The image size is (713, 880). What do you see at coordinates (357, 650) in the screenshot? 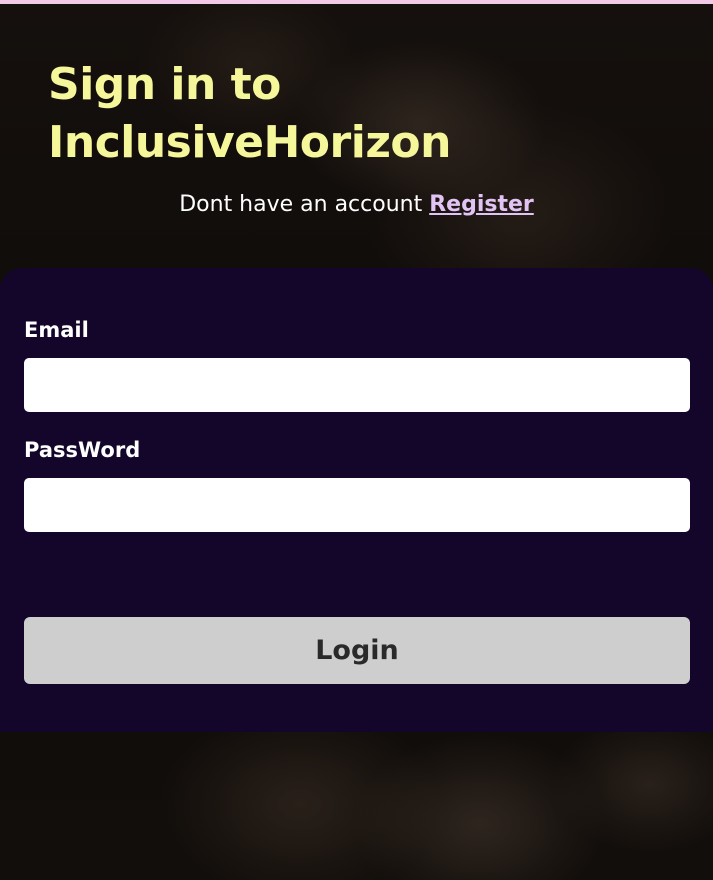
I see `login-button: Login` at bounding box center [357, 650].